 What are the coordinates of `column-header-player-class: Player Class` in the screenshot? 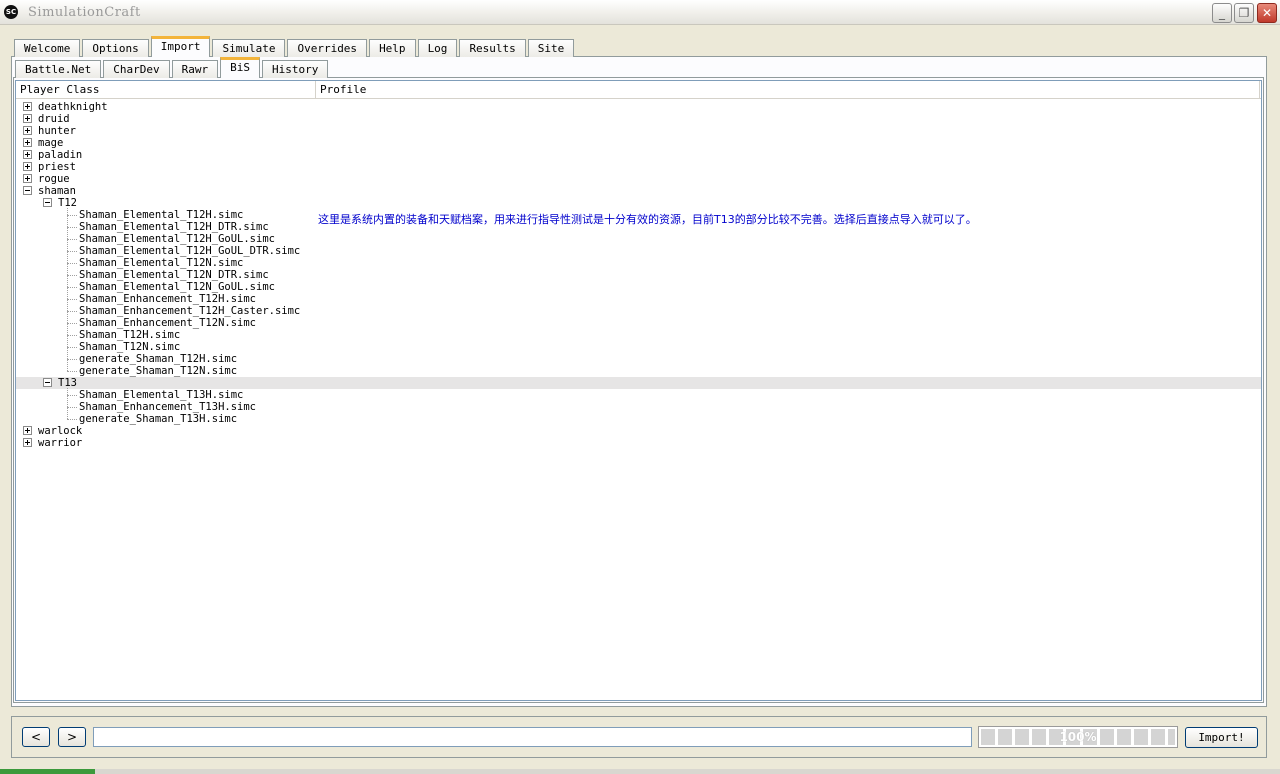 It's located at (166, 90).